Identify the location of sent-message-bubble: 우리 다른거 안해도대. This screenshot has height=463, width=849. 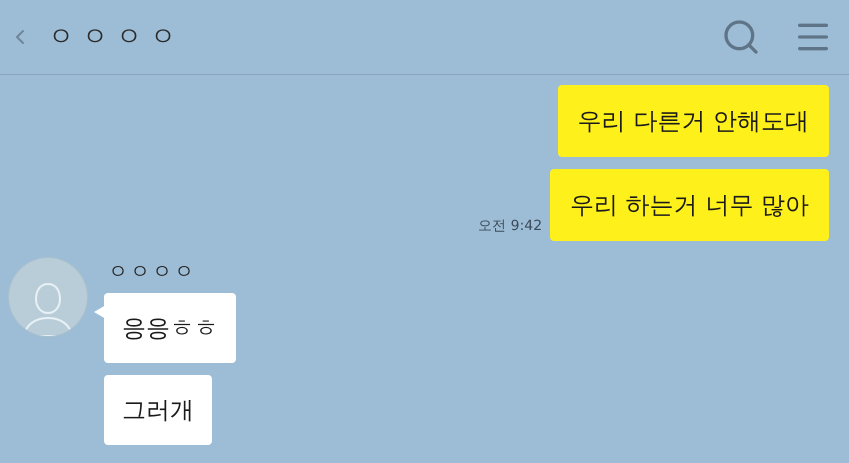
(693, 121).